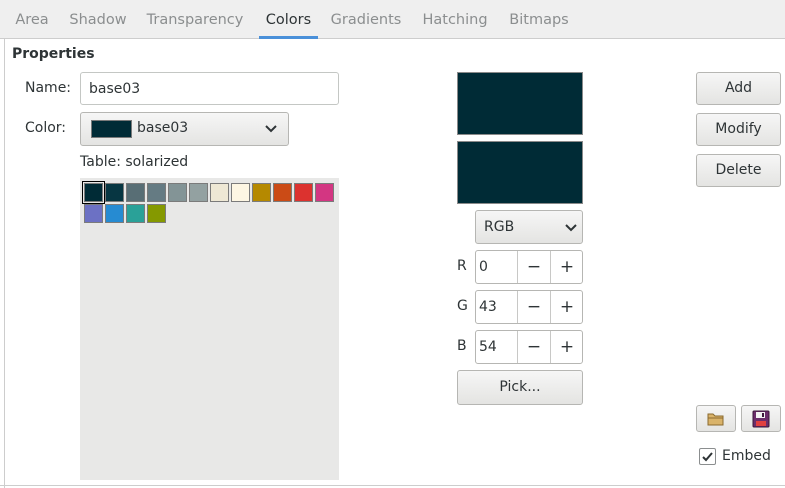  I want to click on modify-button: Modify, so click(738, 129).